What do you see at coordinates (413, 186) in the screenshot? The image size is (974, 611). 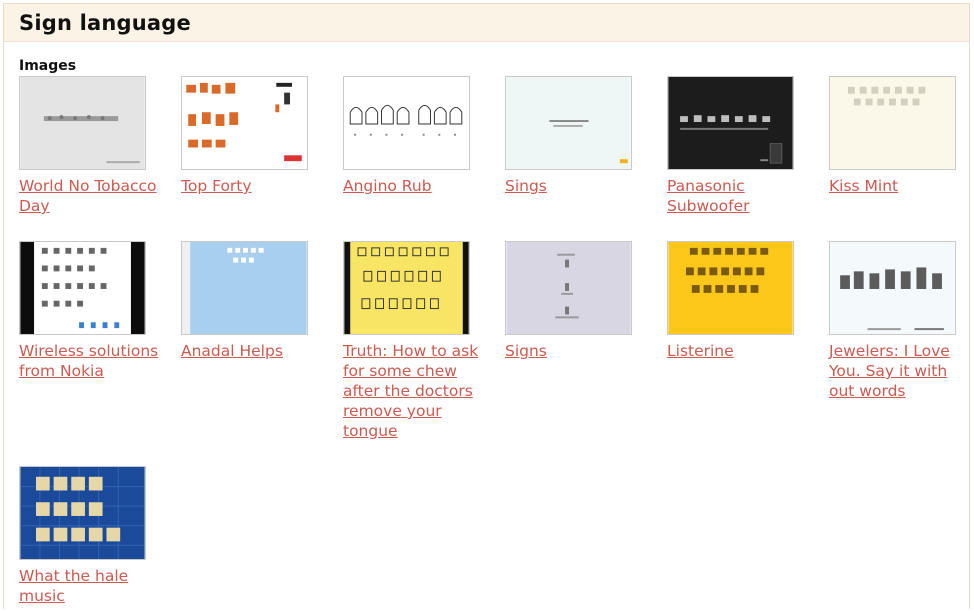 I see `image-caption-link: Angino Rub` at bounding box center [413, 186].